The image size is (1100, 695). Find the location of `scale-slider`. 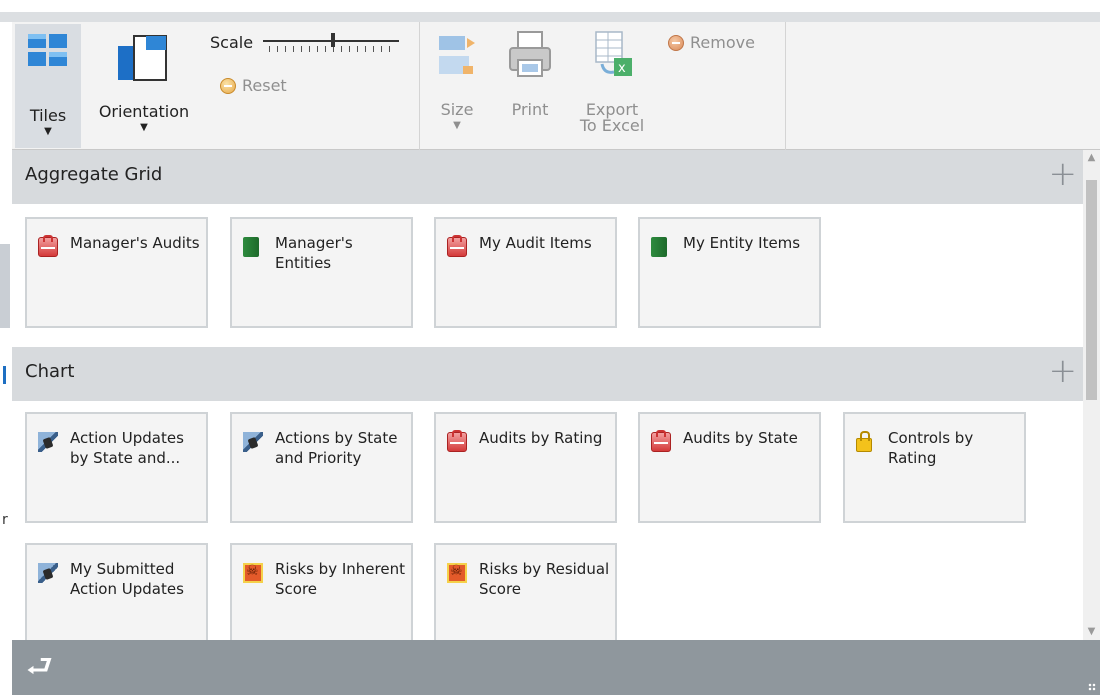

scale-slider is located at coordinates (331, 42).